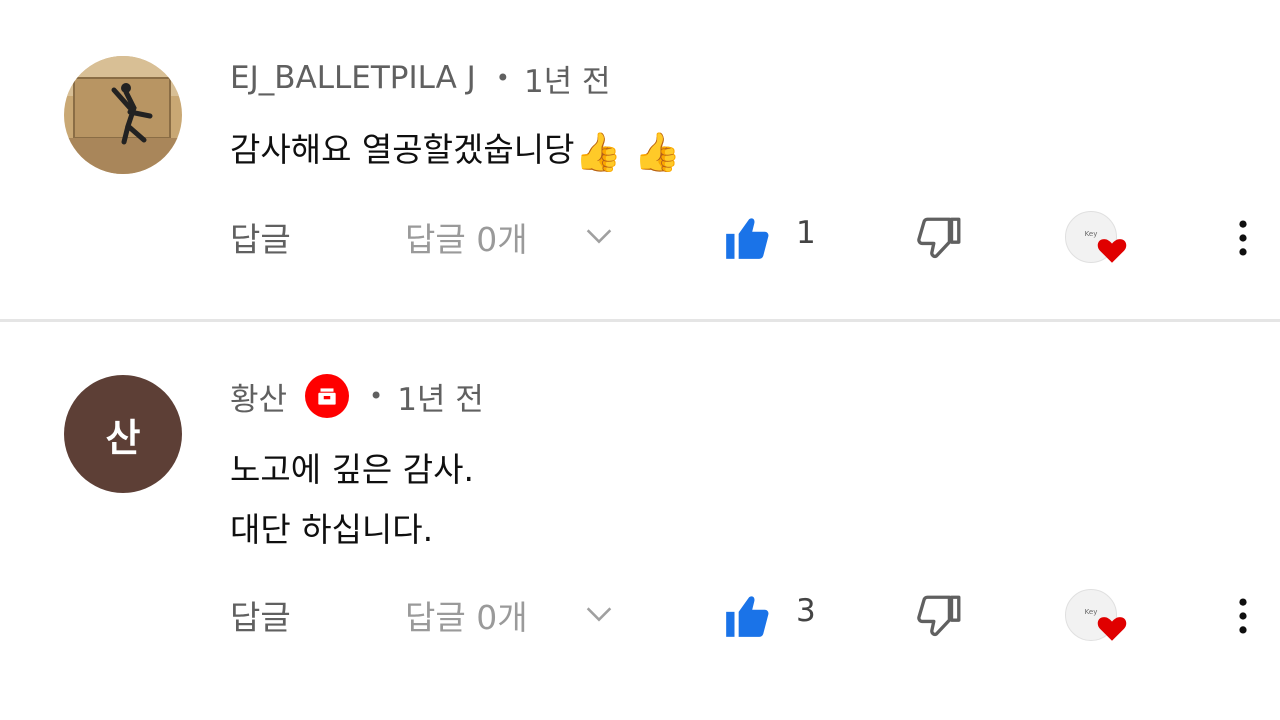 The image size is (1280, 720). I want to click on avatar: 산, so click(123, 434).